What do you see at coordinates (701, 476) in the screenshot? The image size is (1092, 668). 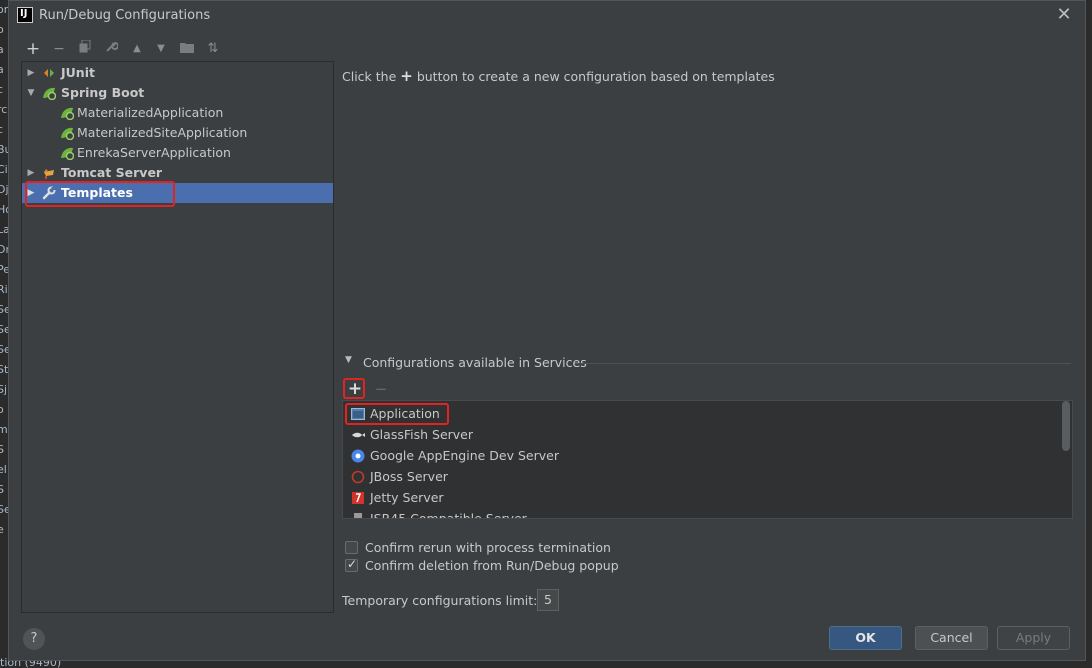 I see `list-item-jboss: JBoss Server` at bounding box center [701, 476].